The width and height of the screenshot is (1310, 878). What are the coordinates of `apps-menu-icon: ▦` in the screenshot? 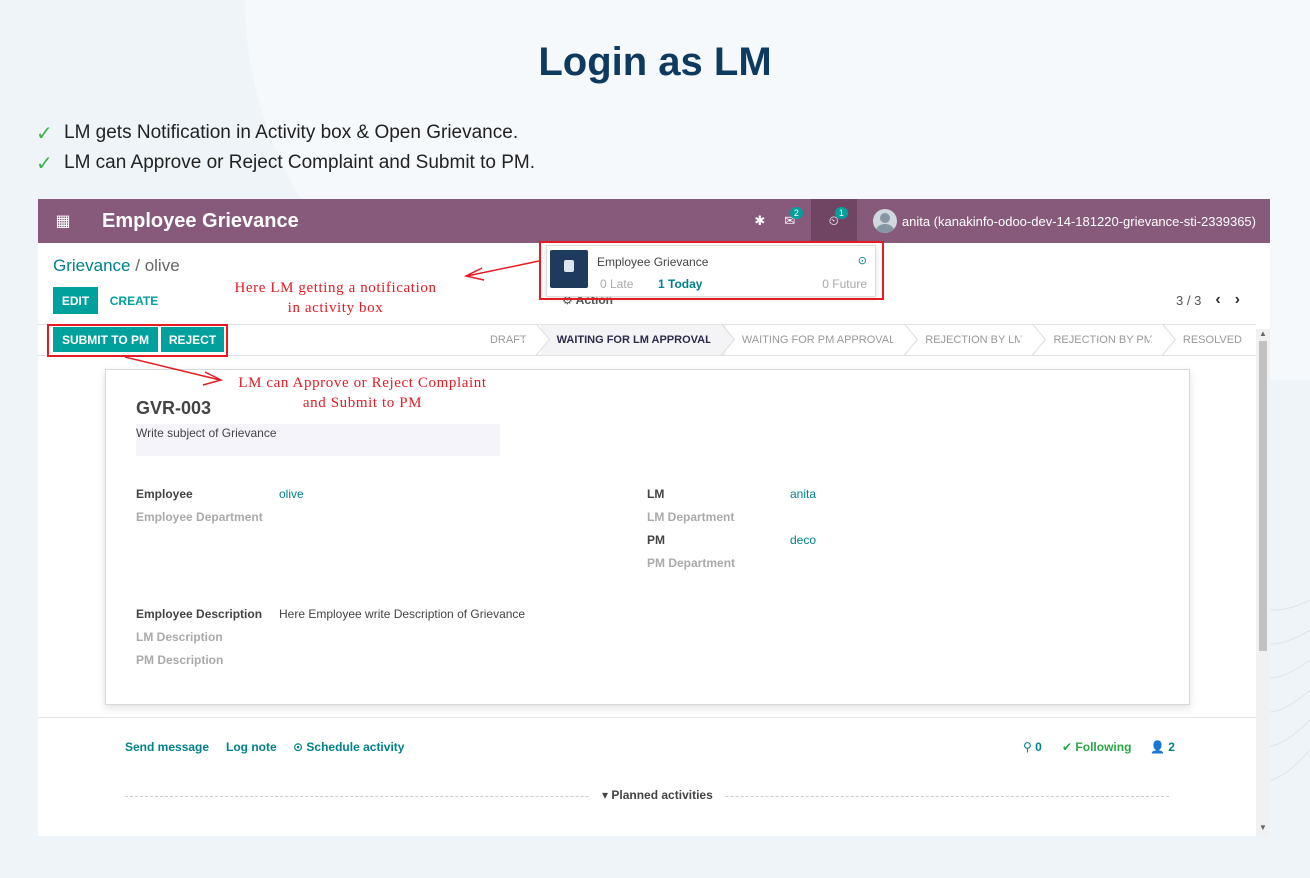 It's located at (63, 221).